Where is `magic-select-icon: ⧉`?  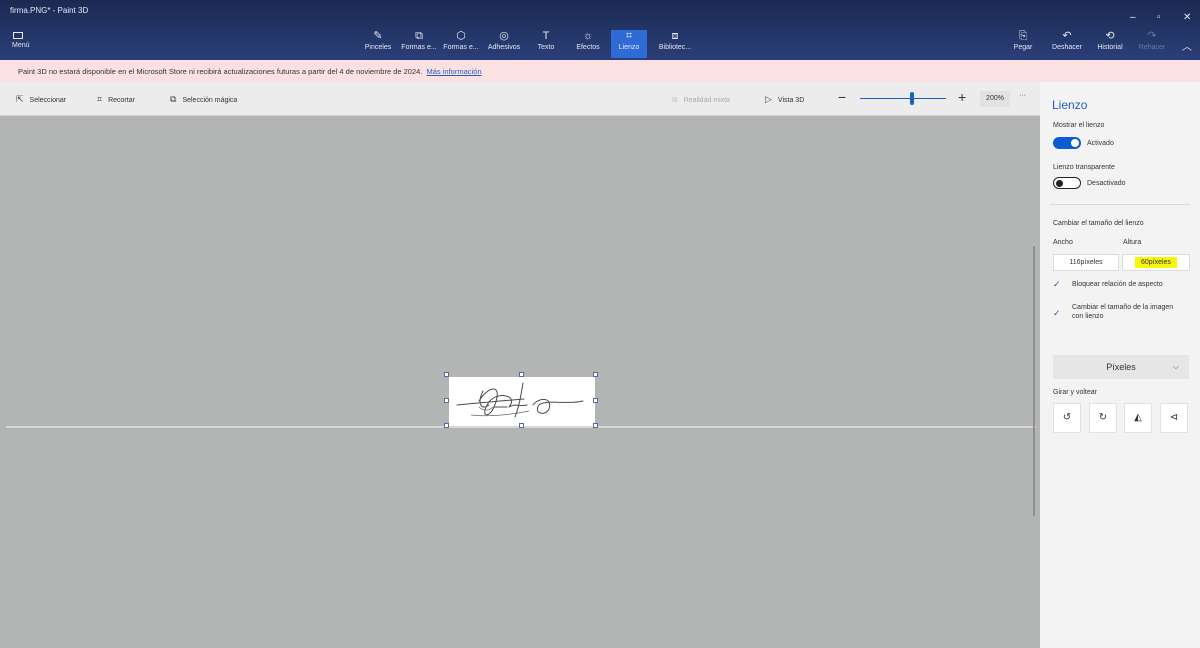 magic-select-icon: ⧉ is located at coordinates (173, 99).